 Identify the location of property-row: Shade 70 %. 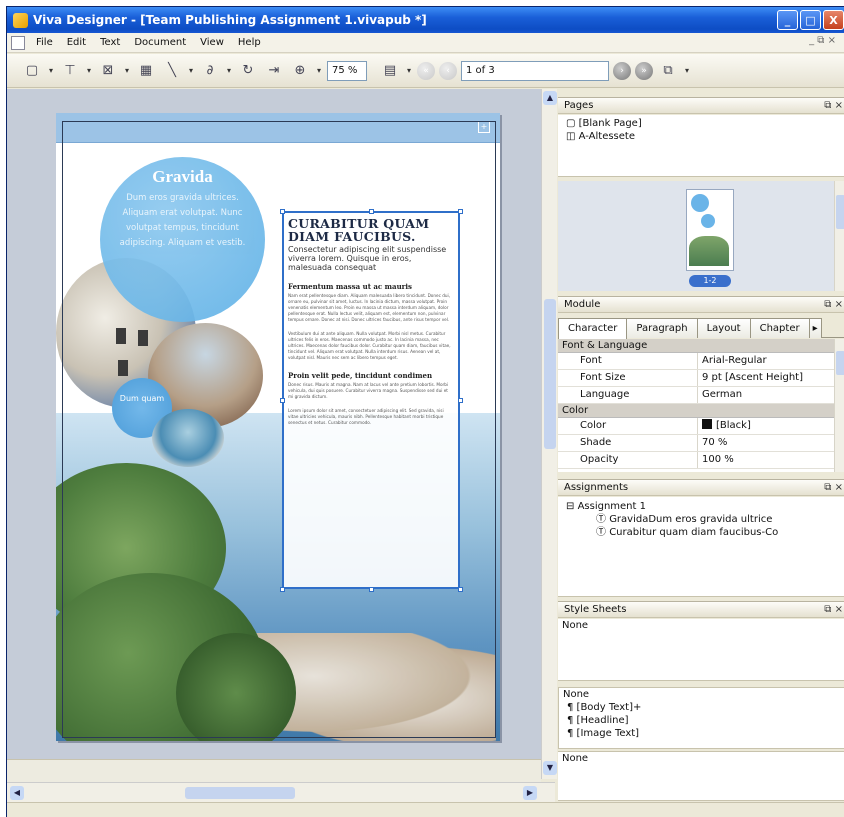
(697, 443).